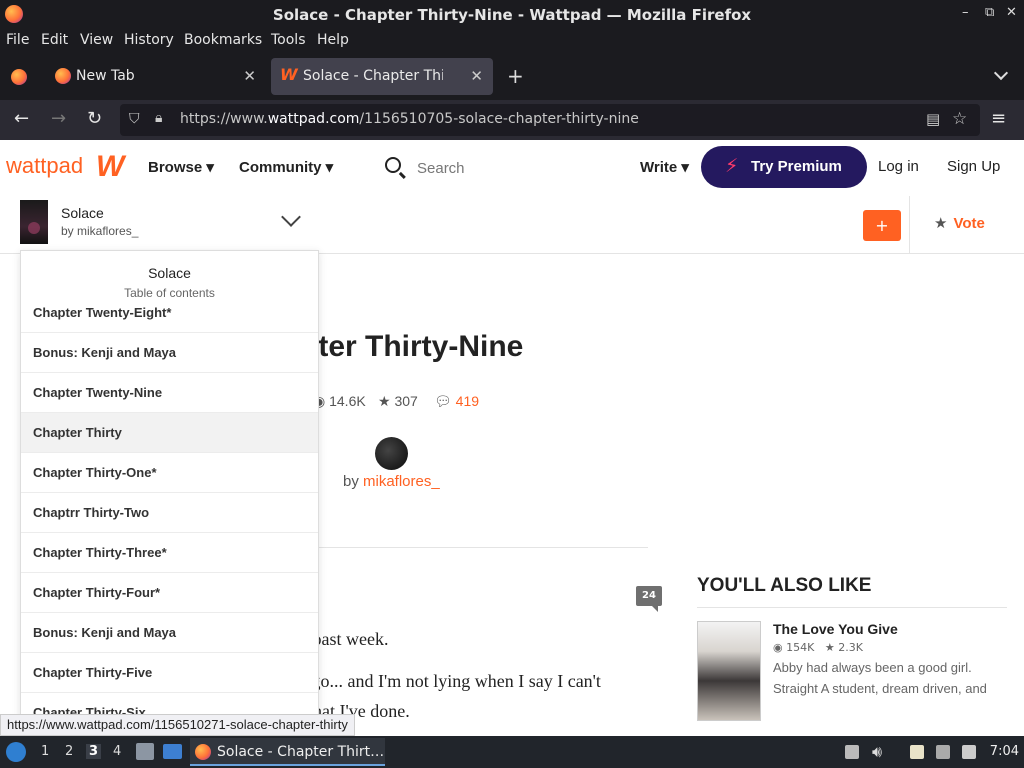 Image resolution: width=1024 pixels, height=768 pixels. Describe the element at coordinates (664, 167) in the screenshot. I see `write-menu: Write ▾` at that location.